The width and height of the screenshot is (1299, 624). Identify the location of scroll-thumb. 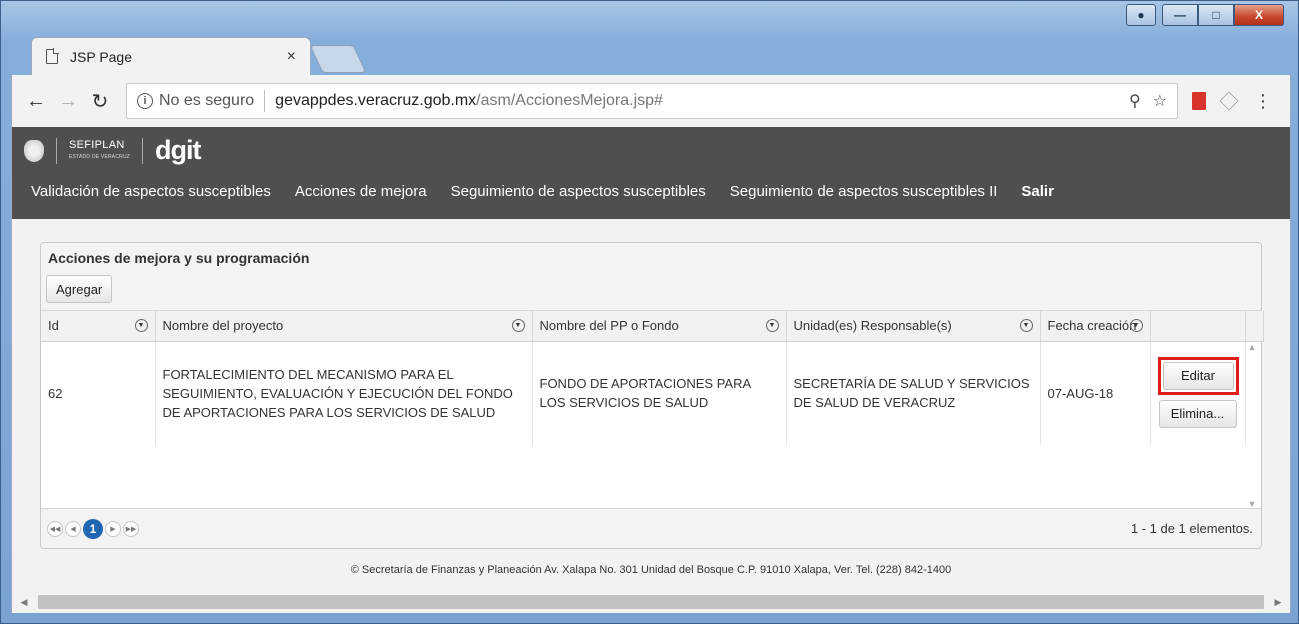
(651, 602).